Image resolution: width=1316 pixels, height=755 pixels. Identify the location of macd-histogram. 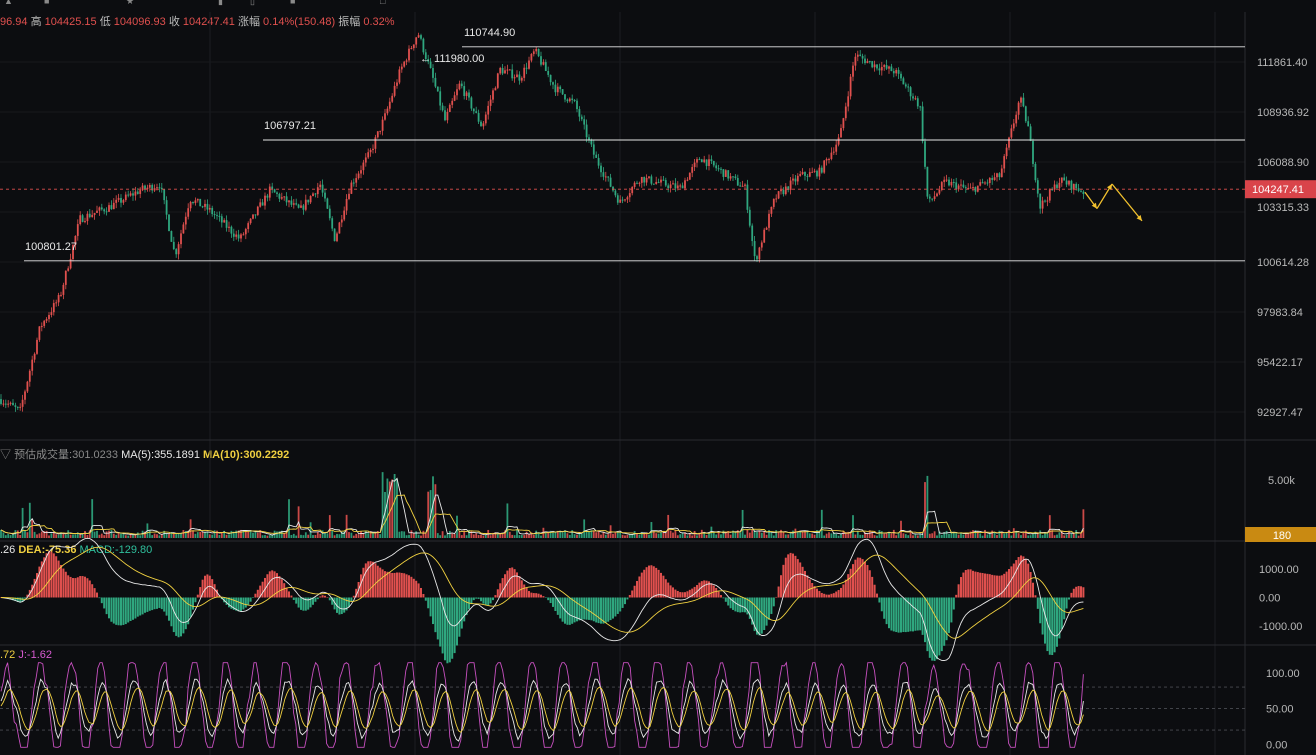
(542, 607).